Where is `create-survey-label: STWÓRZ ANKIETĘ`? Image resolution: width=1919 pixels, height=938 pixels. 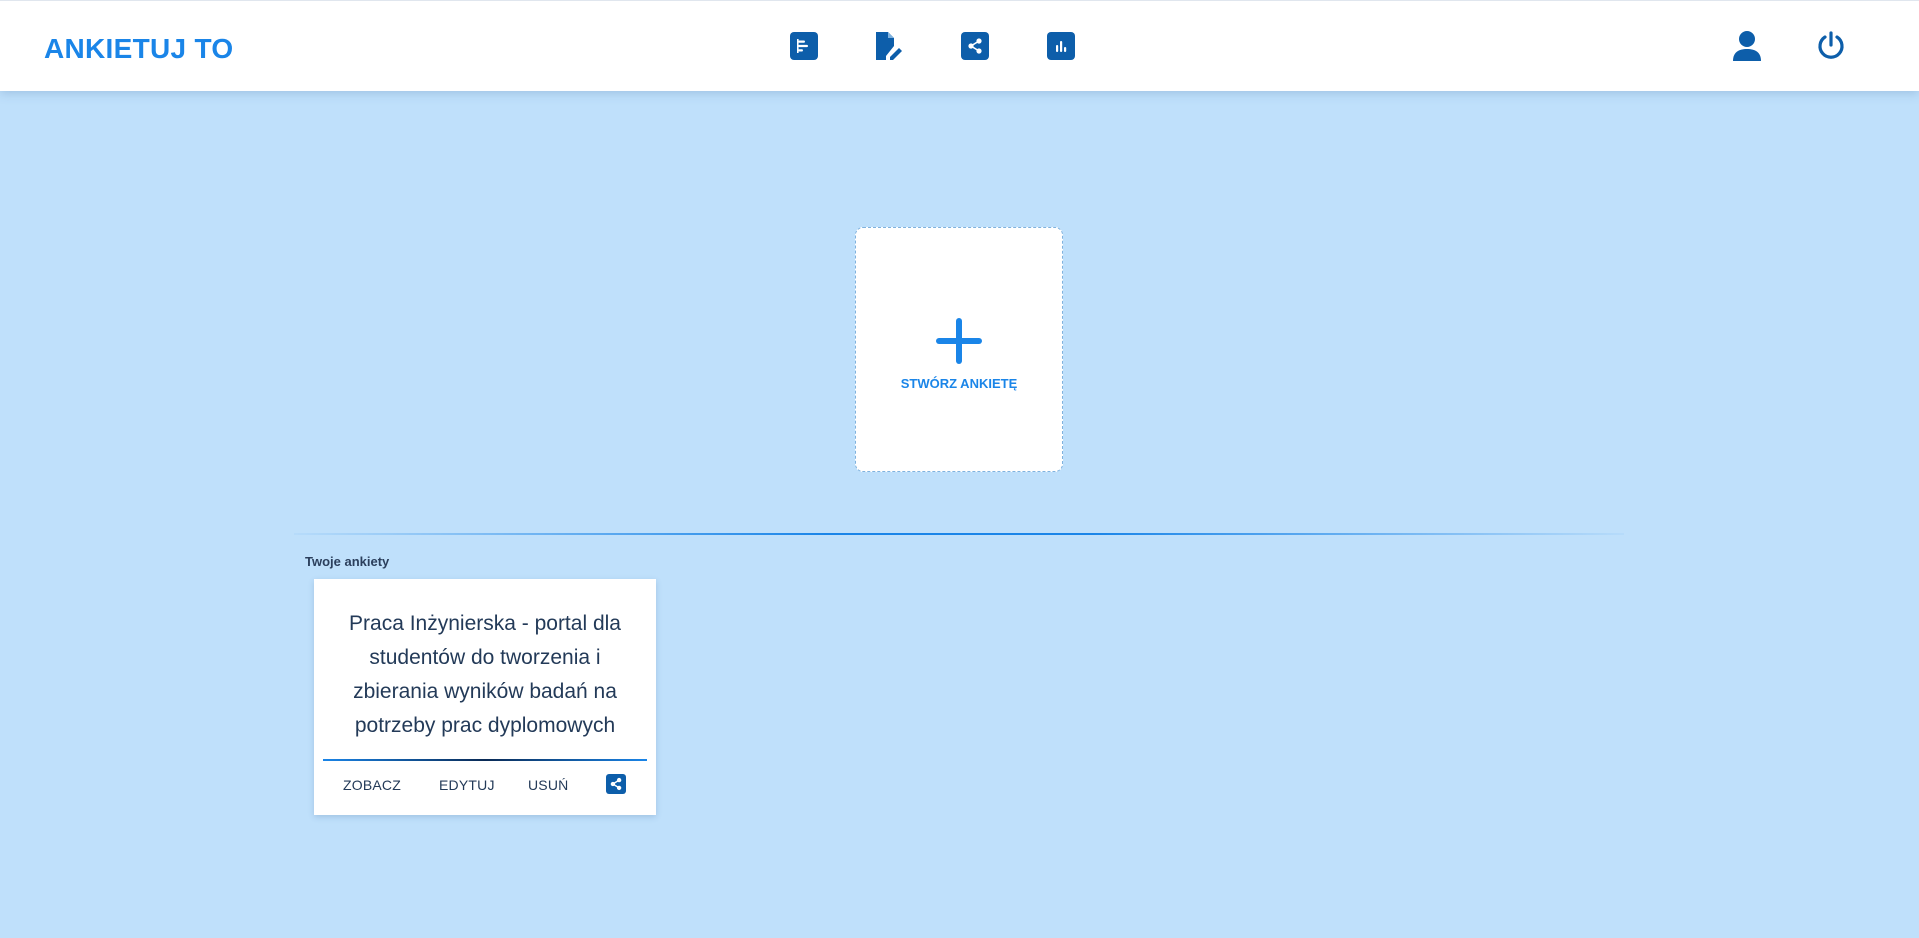
create-survey-label: STWÓRZ ANKIETĘ is located at coordinates (959, 383).